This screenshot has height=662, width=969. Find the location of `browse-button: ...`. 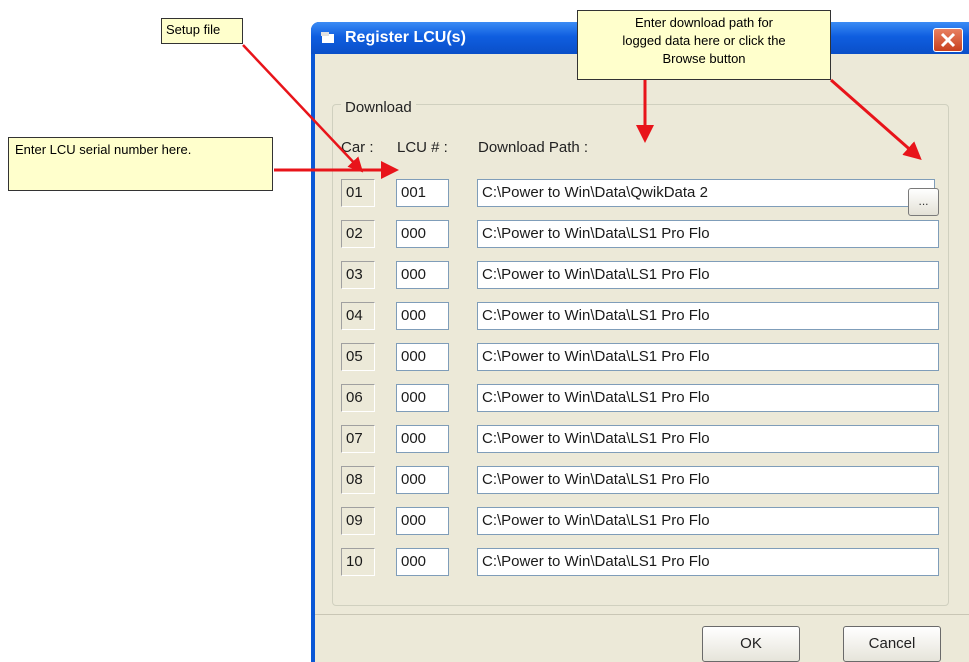

browse-button: ... is located at coordinates (923, 202).